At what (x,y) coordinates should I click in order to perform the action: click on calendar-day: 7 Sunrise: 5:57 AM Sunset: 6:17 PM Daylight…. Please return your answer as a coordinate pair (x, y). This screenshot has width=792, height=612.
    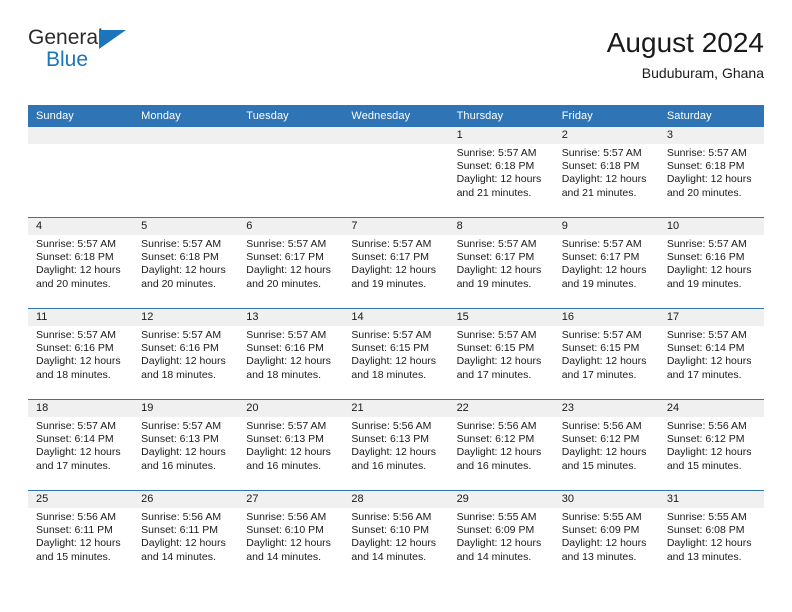
    Looking at the image, I should click on (396, 263).